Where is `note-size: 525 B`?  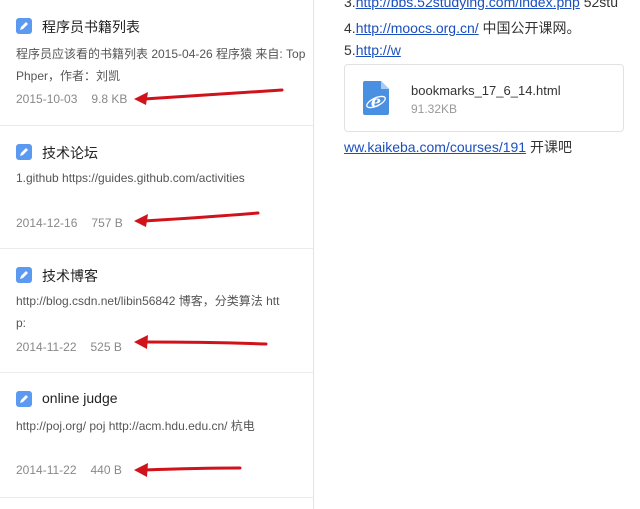
note-size: 525 B is located at coordinates (106, 347).